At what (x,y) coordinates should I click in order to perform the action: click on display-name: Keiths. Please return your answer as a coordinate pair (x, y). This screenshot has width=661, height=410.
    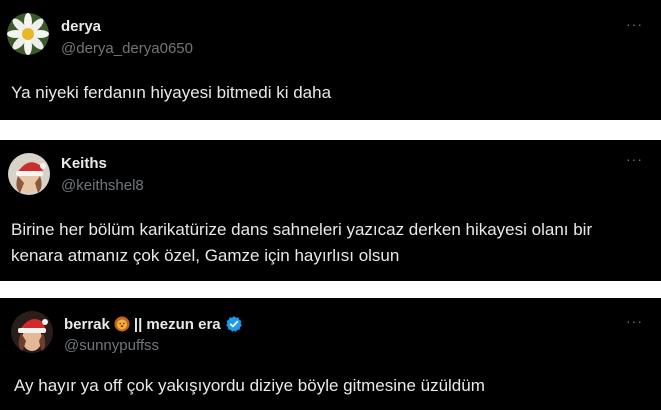
    Looking at the image, I should click on (84, 163).